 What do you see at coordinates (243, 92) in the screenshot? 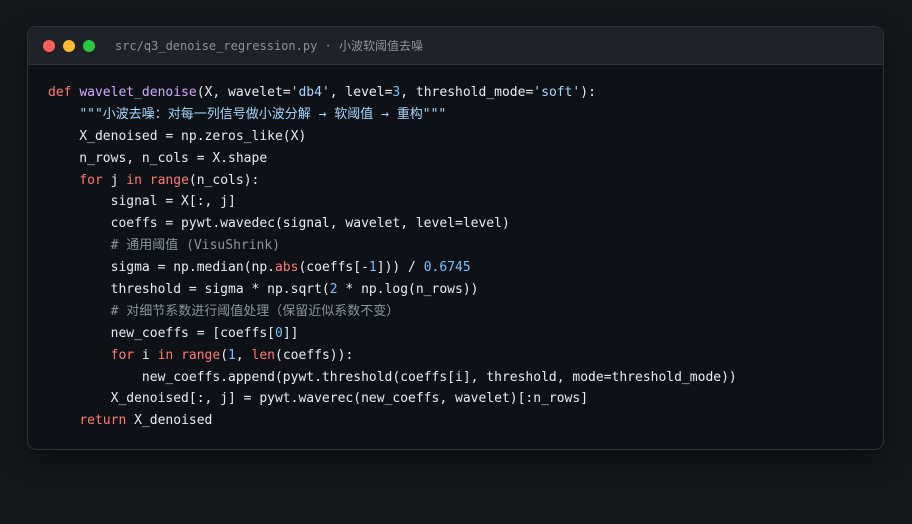
I see `code-text-token: (X, wavelet=` at bounding box center [243, 92].